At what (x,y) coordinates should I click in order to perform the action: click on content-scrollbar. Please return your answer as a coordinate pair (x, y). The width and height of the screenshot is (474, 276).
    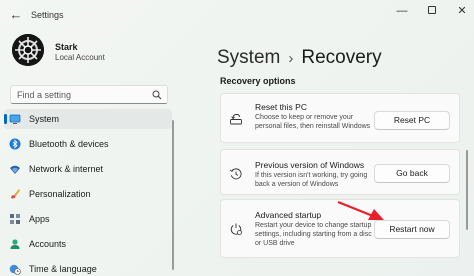
    Looking at the image, I should click on (467, 190).